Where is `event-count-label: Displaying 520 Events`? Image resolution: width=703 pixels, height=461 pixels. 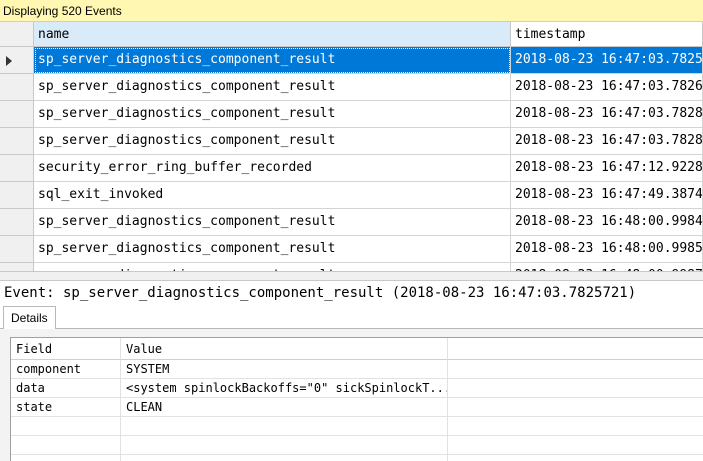
event-count-label: Displaying 520 Events is located at coordinates (62, 11).